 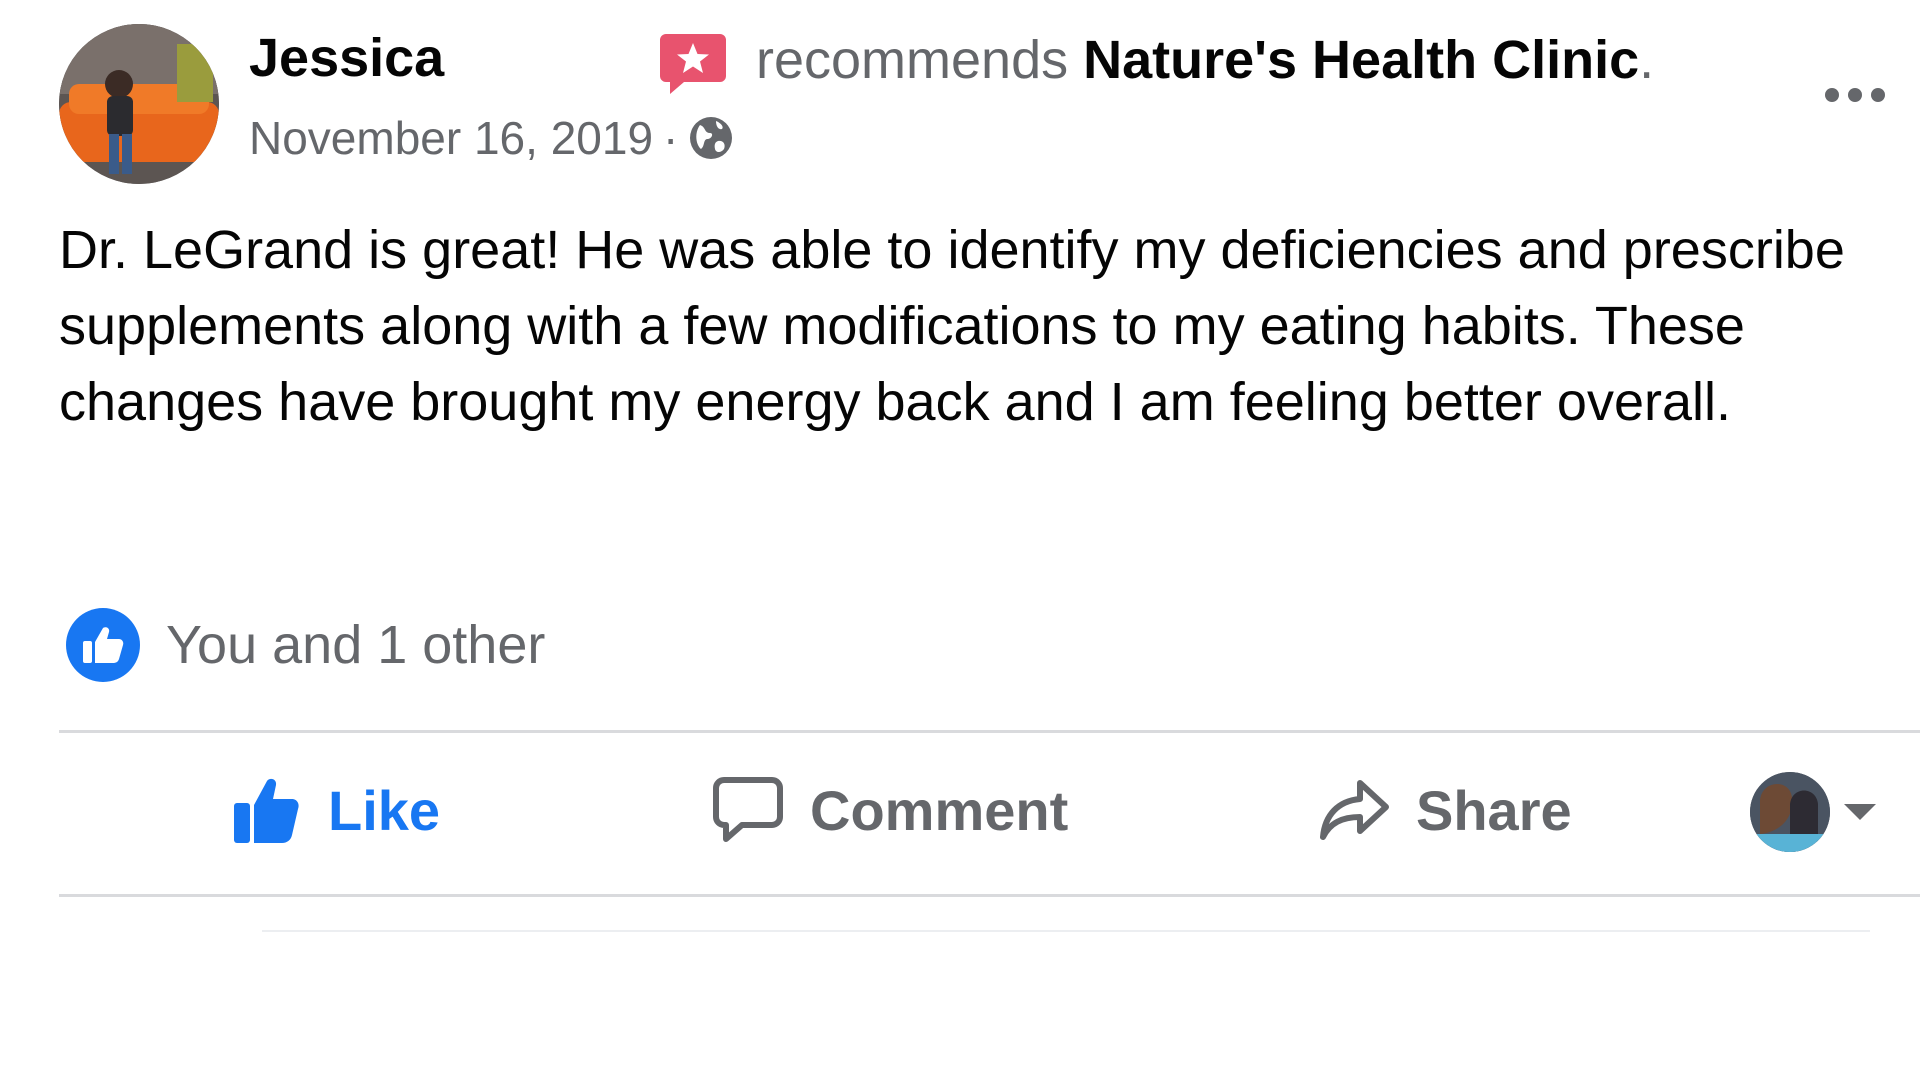 What do you see at coordinates (1647, 60) in the screenshot?
I see `page-name-suffix: .` at bounding box center [1647, 60].